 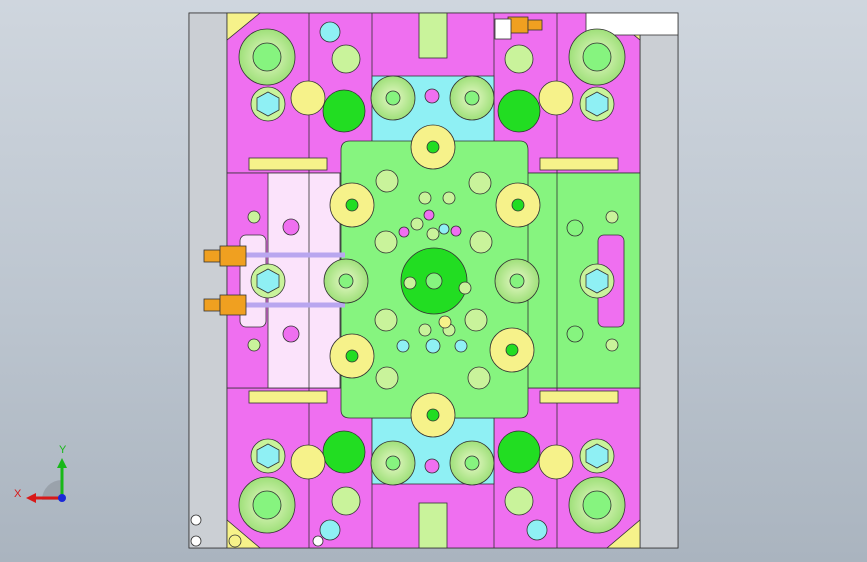 I want to click on y-arrow-icon, so click(x=62, y=463).